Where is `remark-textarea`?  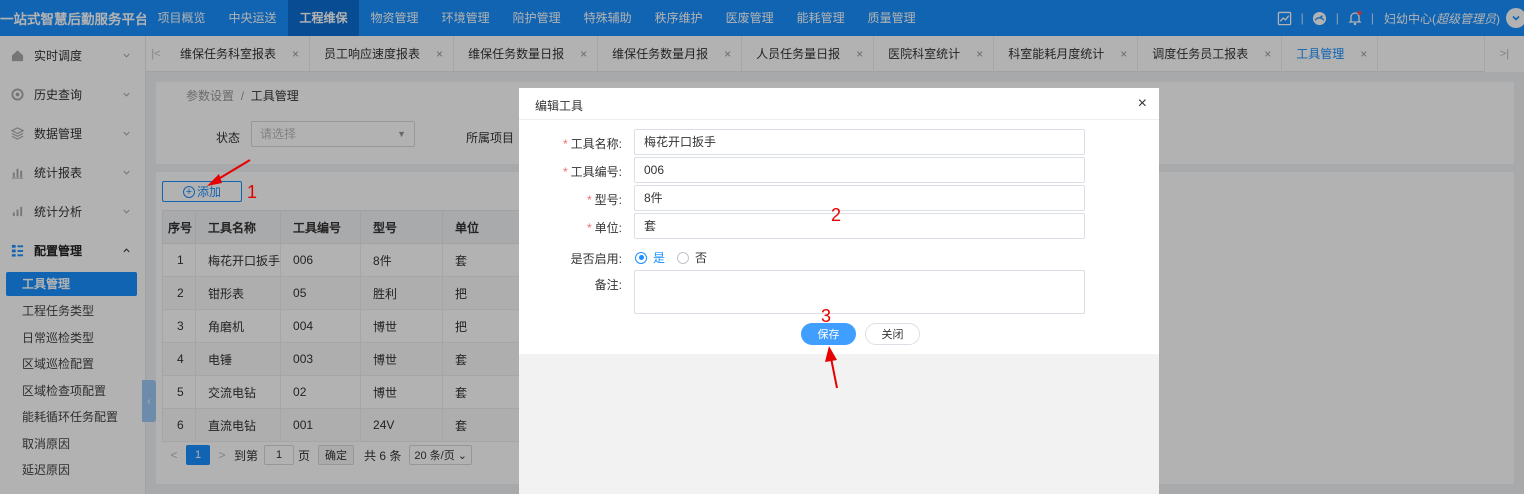 remark-textarea is located at coordinates (859, 292).